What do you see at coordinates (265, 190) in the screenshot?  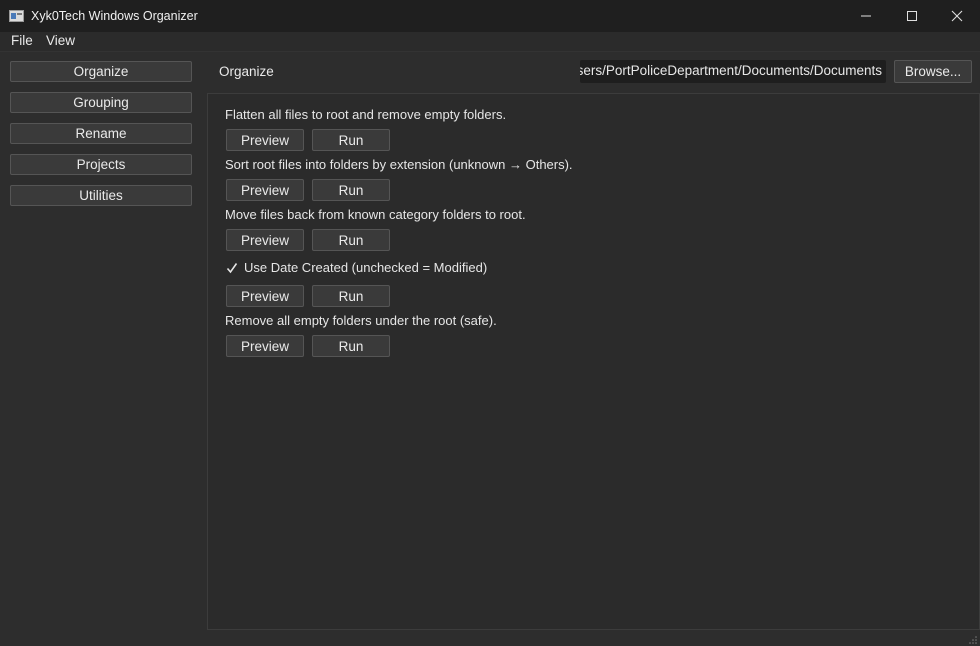 I see `sort-preview-button: Preview` at bounding box center [265, 190].